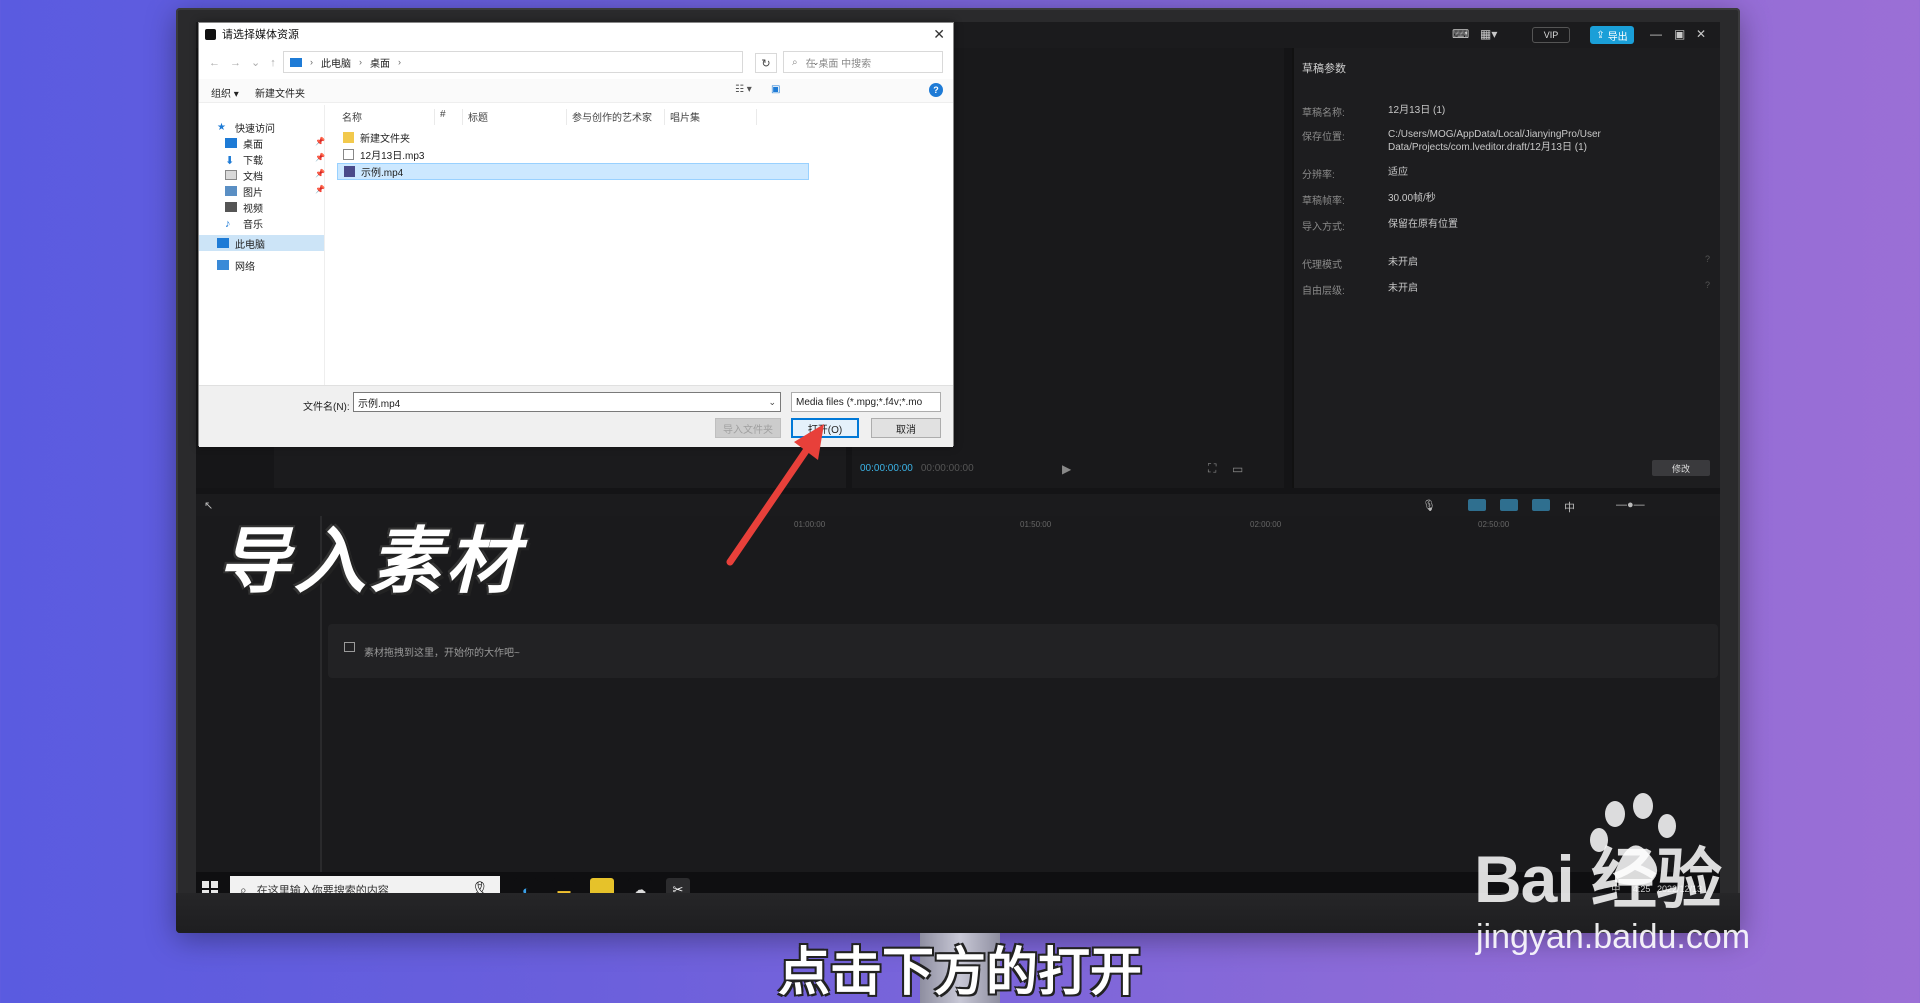 This screenshot has width=1920, height=1003. What do you see at coordinates (863, 62) in the screenshot?
I see `dialog-search-input: ⌕ 在 桌面 中搜索` at bounding box center [863, 62].